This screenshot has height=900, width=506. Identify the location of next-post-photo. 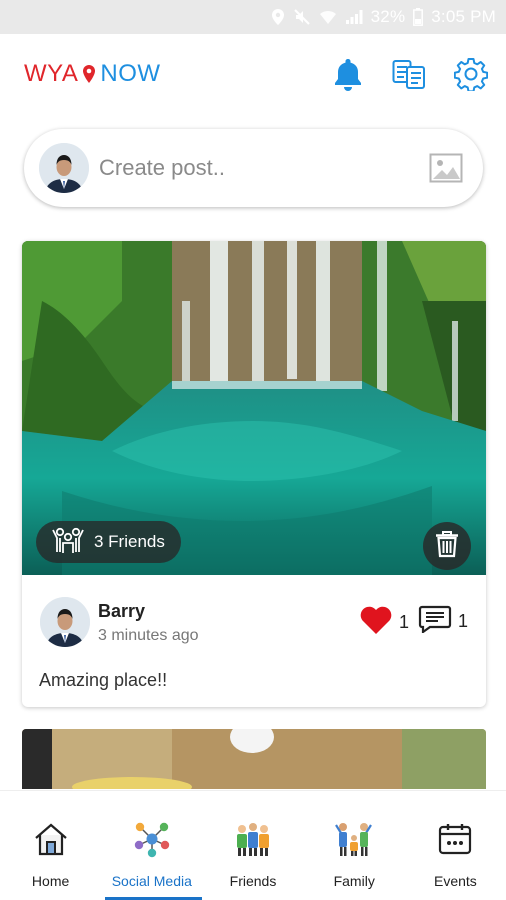
(254, 759).